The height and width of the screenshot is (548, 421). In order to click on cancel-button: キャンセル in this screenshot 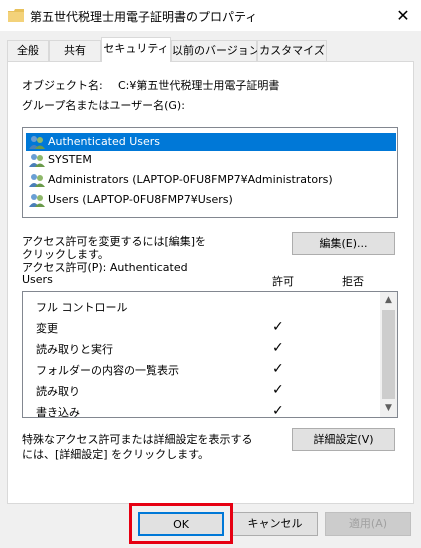, I will do `click(275, 524)`.